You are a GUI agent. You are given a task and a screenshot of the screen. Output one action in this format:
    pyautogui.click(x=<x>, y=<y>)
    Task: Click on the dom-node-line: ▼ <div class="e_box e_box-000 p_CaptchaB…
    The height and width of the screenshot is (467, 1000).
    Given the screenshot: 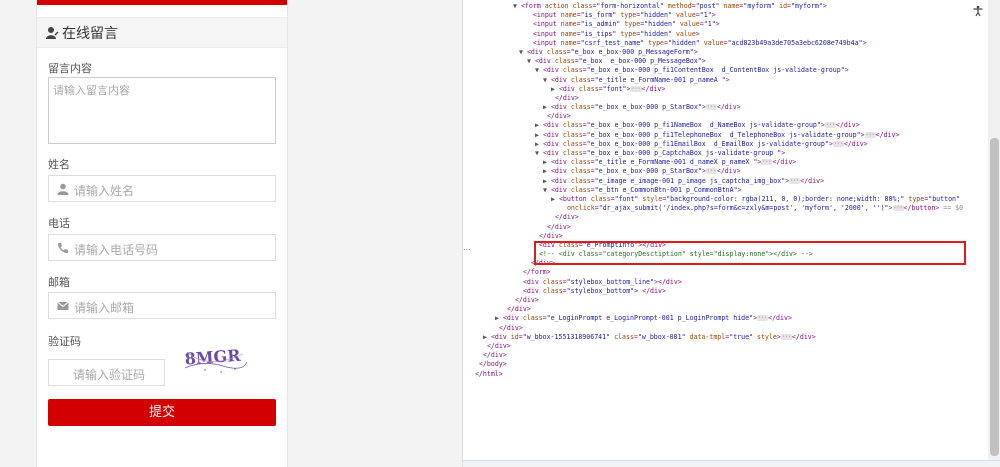 What is the action you would take?
    pyautogui.click(x=723, y=153)
    